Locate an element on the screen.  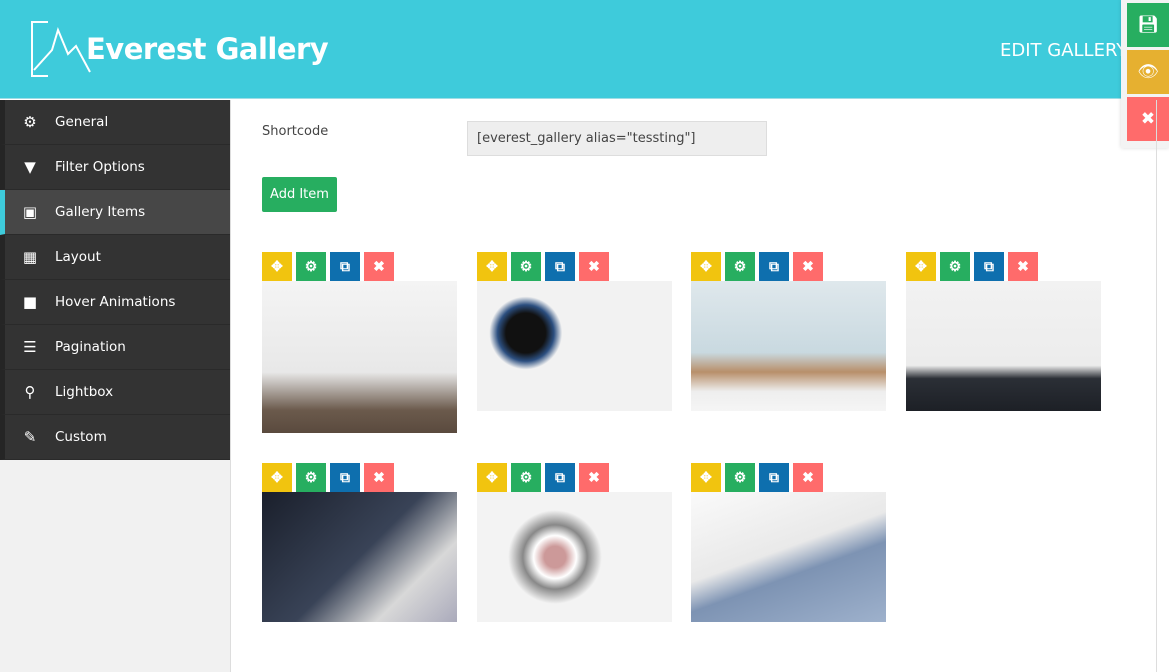
video-camera-icon: ■ is located at coordinates (30, 302).